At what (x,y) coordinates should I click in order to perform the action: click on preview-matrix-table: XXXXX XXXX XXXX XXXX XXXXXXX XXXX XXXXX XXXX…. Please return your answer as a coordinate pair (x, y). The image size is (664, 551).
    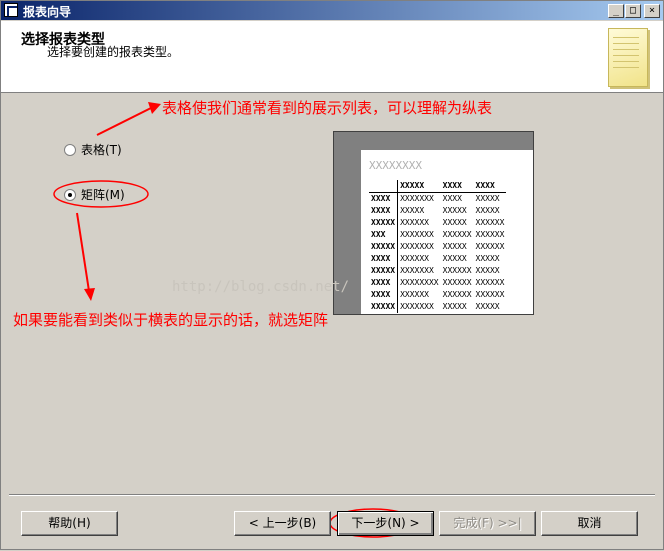
    Looking at the image, I should click on (438, 246).